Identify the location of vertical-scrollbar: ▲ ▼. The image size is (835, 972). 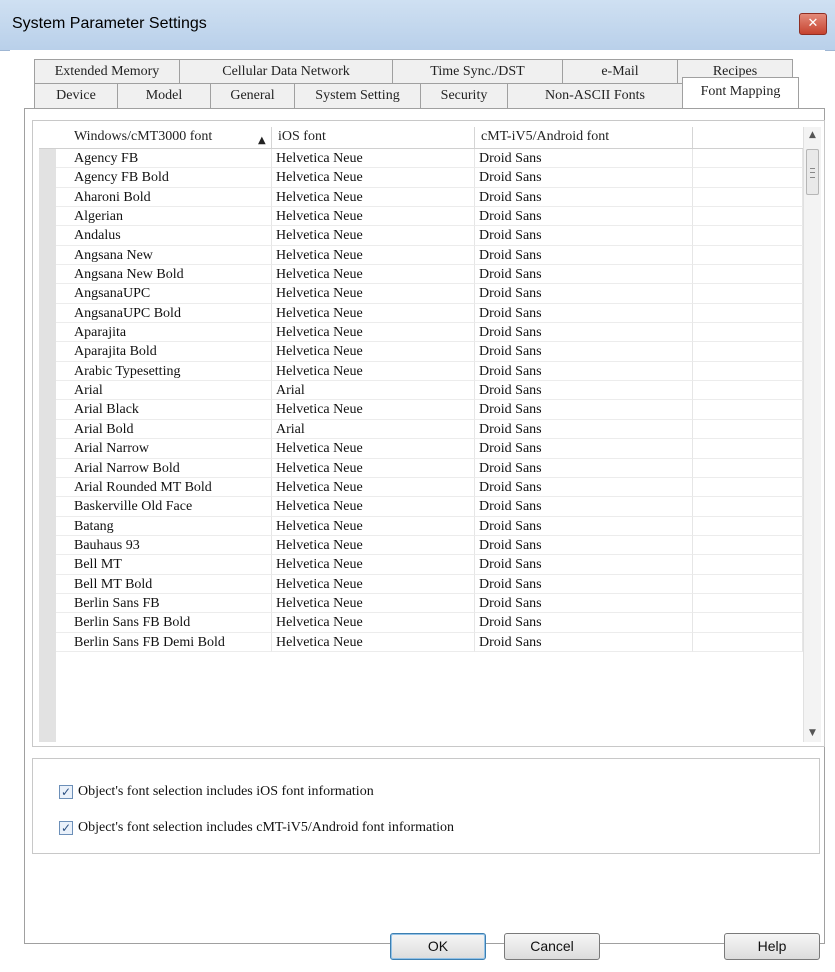
(812, 434).